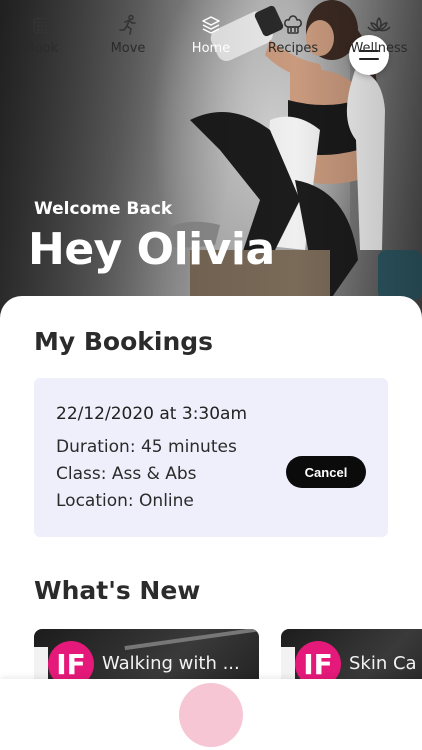  Describe the element at coordinates (128, 48) in the screenshot. I see `tab-label: Move` at that location.